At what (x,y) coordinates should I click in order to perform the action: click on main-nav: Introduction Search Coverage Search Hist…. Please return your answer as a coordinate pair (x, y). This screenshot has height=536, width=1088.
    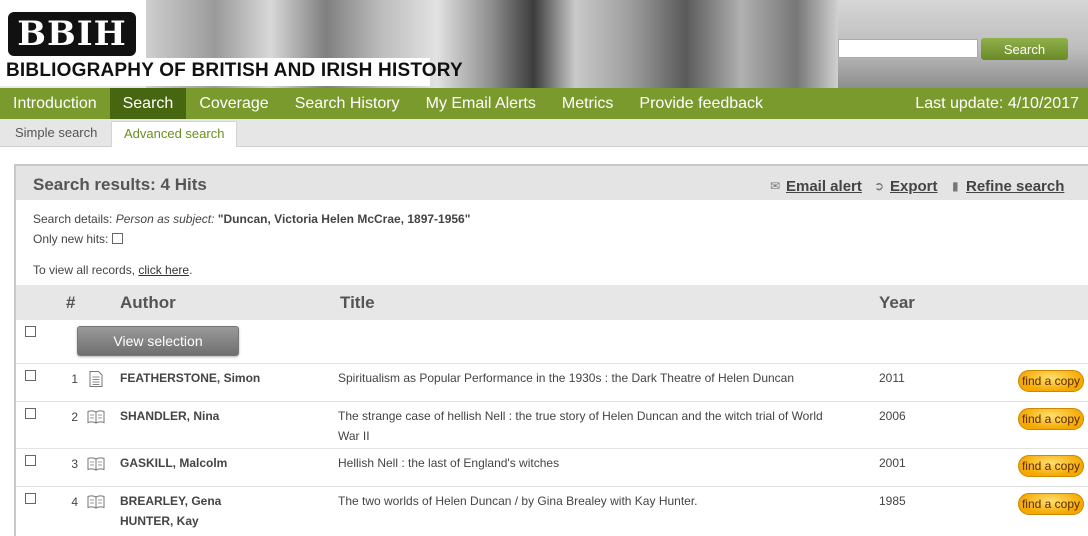
    Looking at the image, I should click on (544, 103).